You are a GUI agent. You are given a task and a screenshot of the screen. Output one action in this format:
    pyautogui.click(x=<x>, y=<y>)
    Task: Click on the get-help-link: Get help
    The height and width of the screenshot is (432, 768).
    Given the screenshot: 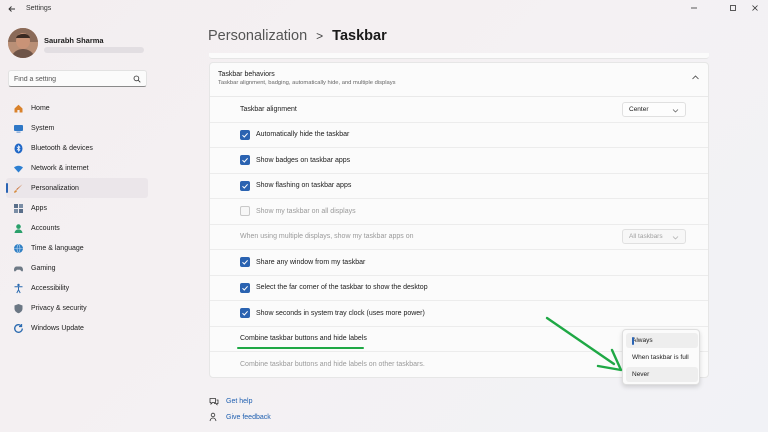 What is the action you would take?
    pyautogui.click(x=240, y=401)
    